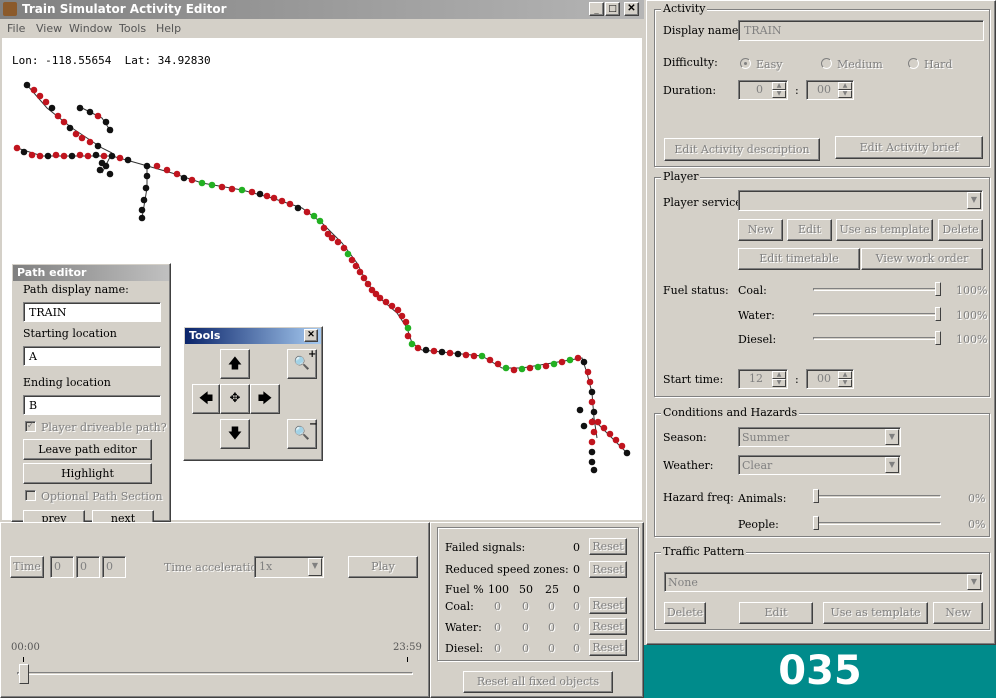 Image resolution: width=996 pixels, height=698 pixels. Describe the element at coordinates (92, 312) in the screenshot. I see `path-name-input: TRAIN` at that location.